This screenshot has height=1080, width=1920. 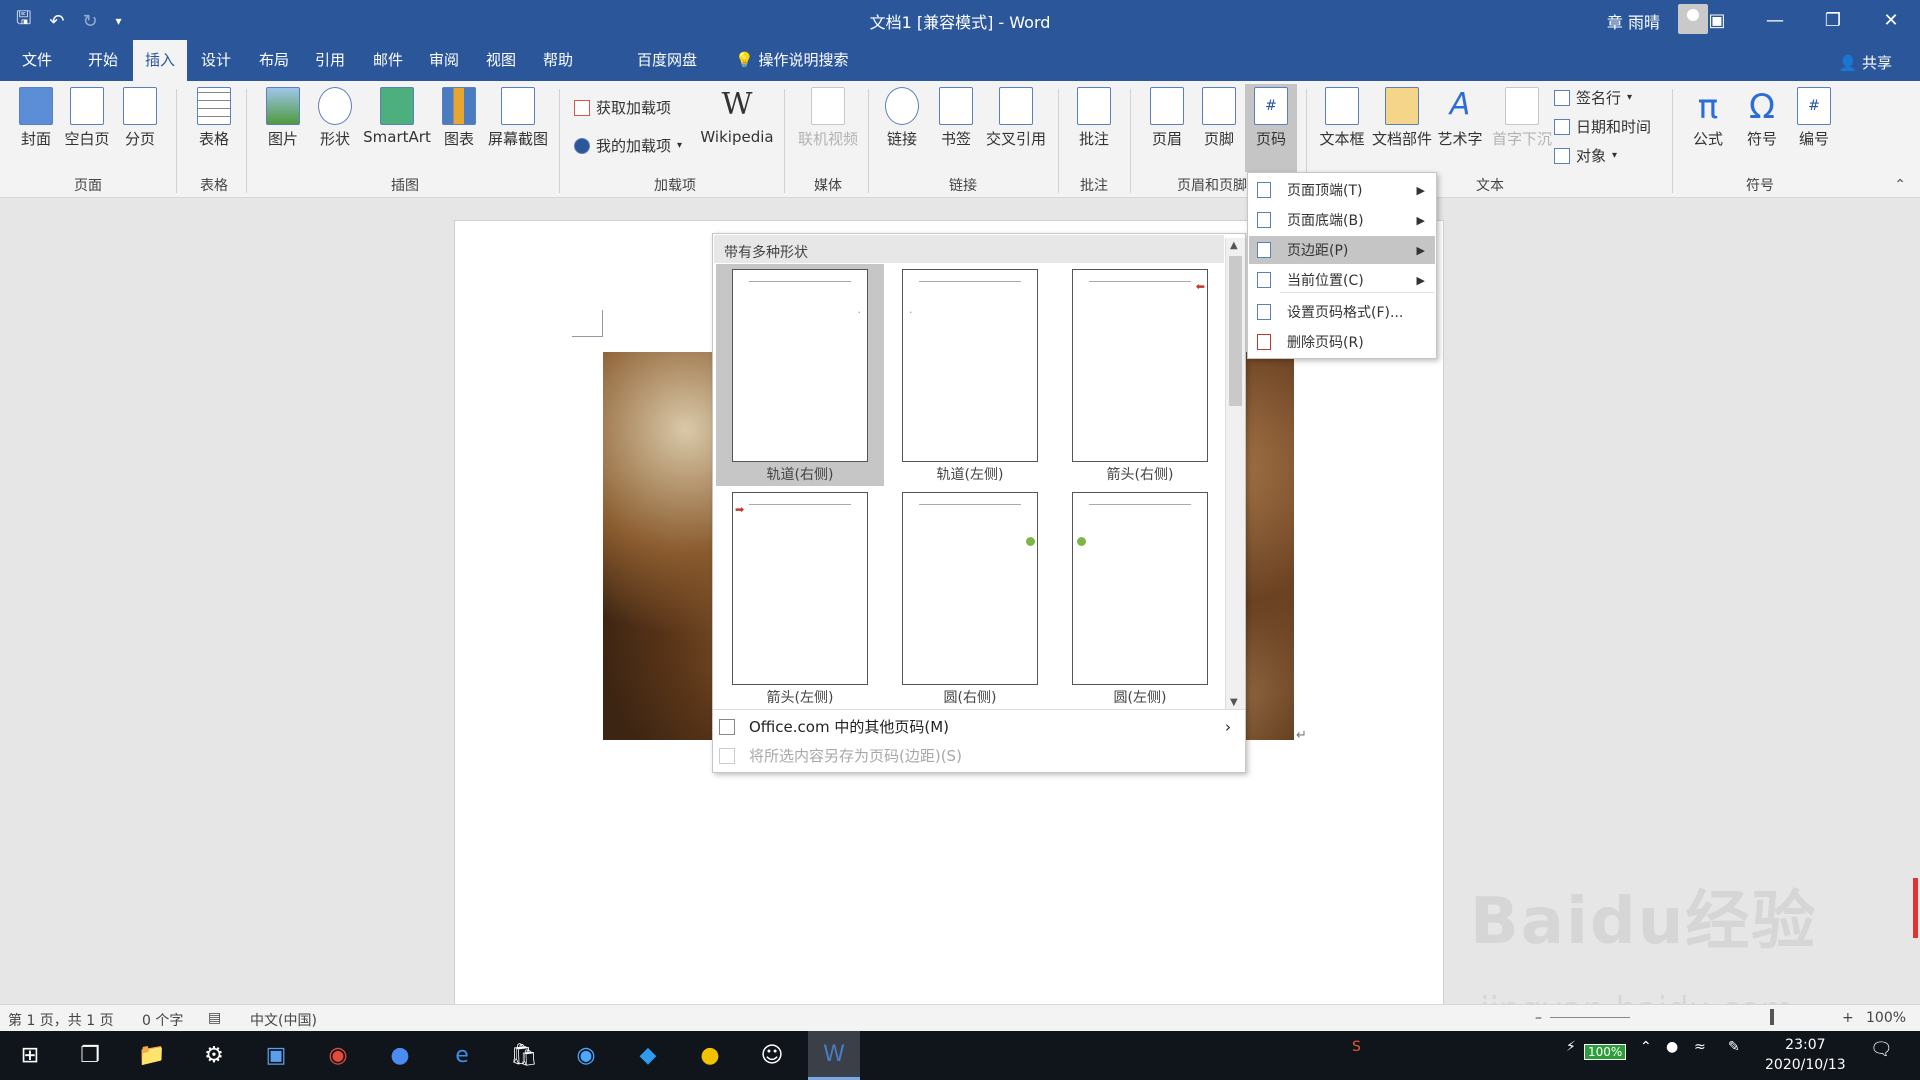 What do you see at coordinates (162, 1020) in the screenshot?
I see `word-count: 0 个字` at bounding box center [162, 1020].